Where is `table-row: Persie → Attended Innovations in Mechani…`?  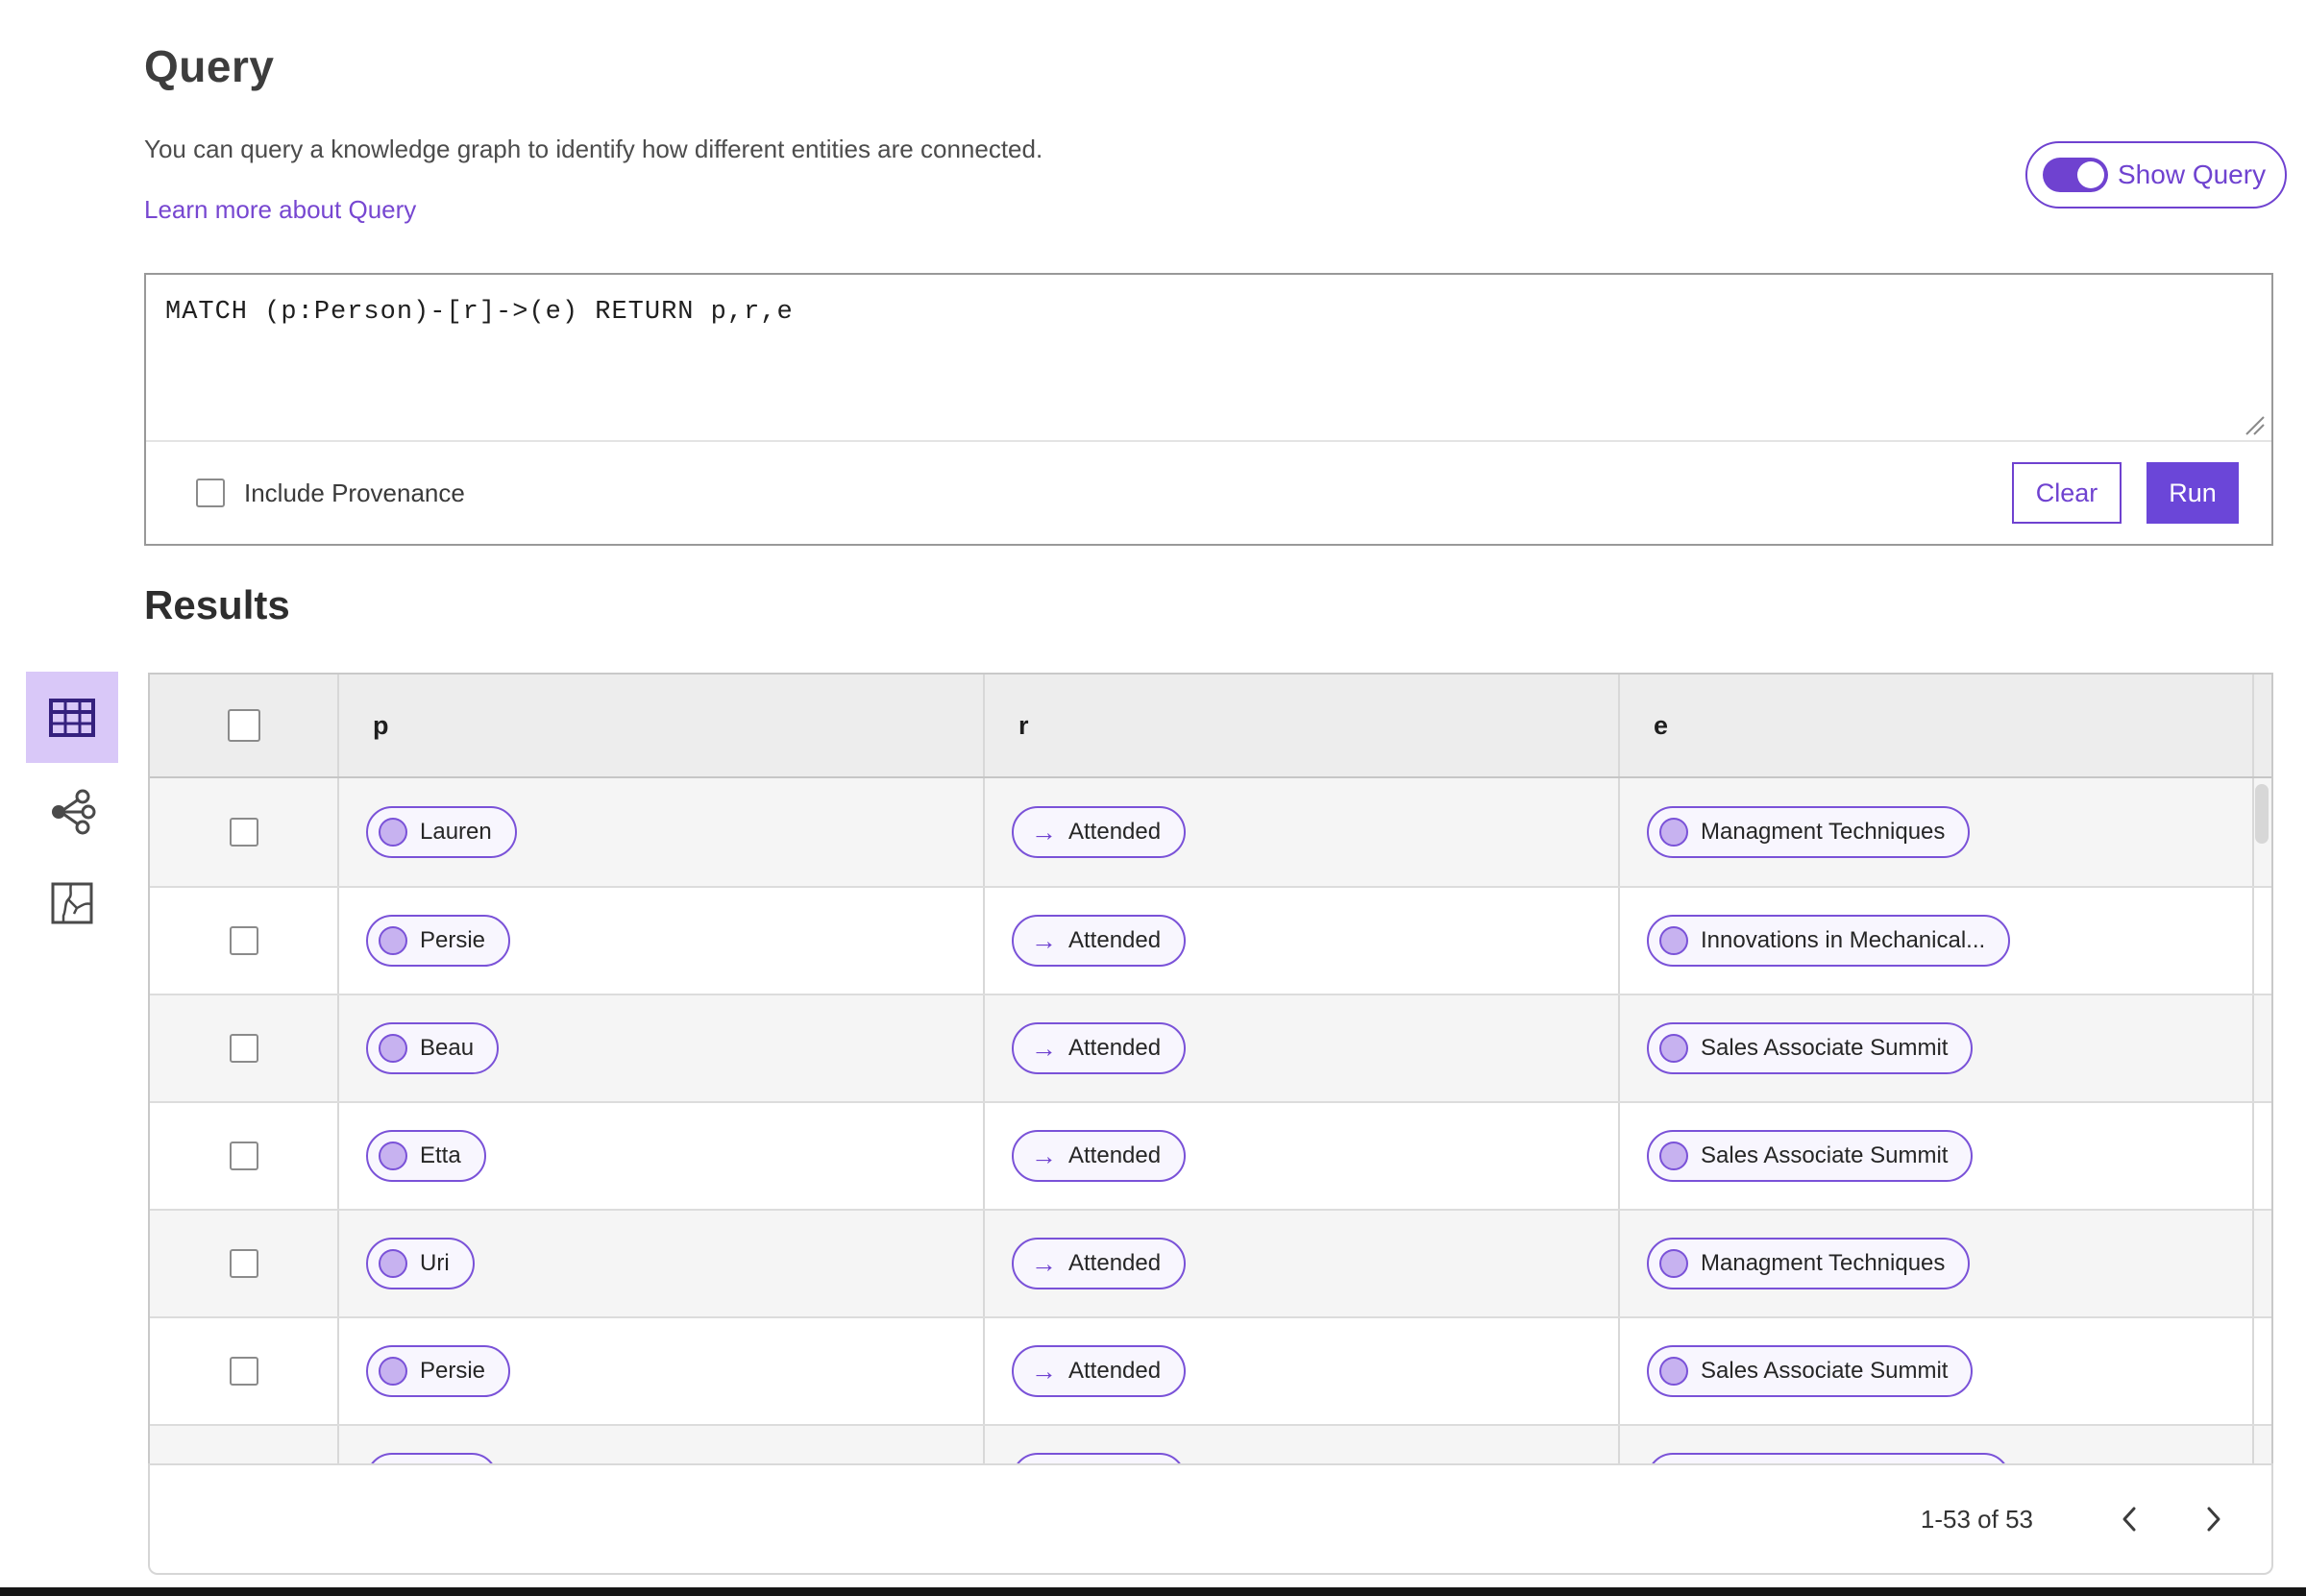
table-row: Persie → Attended Innovations in Mechani… is located at coordinates (1211, 940).